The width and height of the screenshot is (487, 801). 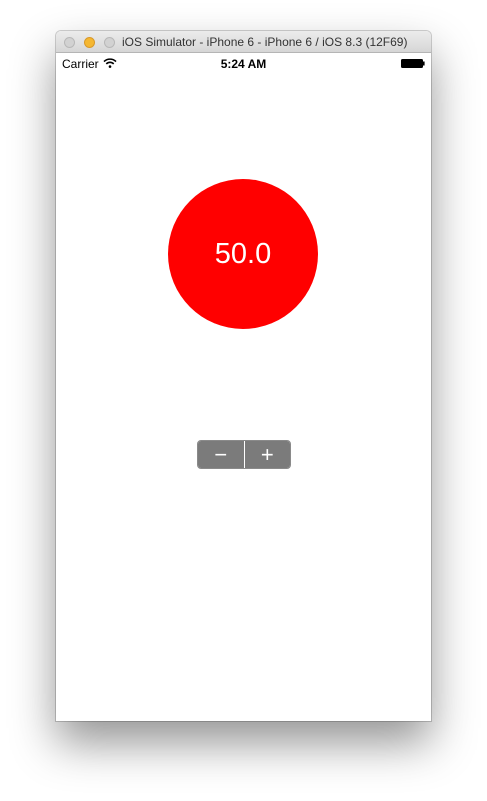 I want to click on plus-icon: +, so click(x=267, y=454).